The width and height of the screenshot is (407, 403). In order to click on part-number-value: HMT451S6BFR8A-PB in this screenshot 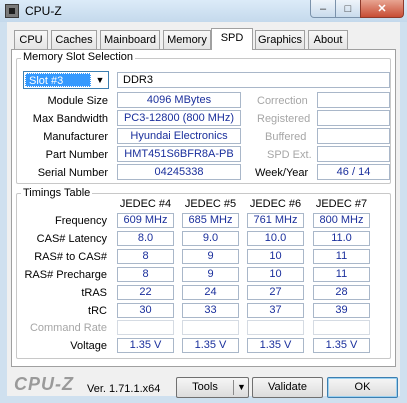, I will do `click(179, 154)`.